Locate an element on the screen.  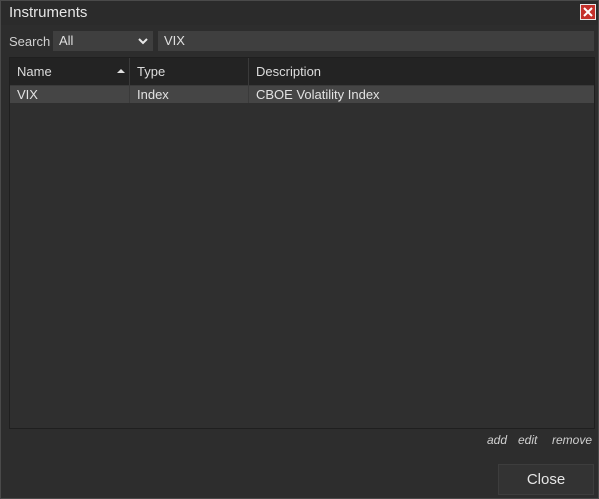
close-button: Close is located at coordinates (546, 479).